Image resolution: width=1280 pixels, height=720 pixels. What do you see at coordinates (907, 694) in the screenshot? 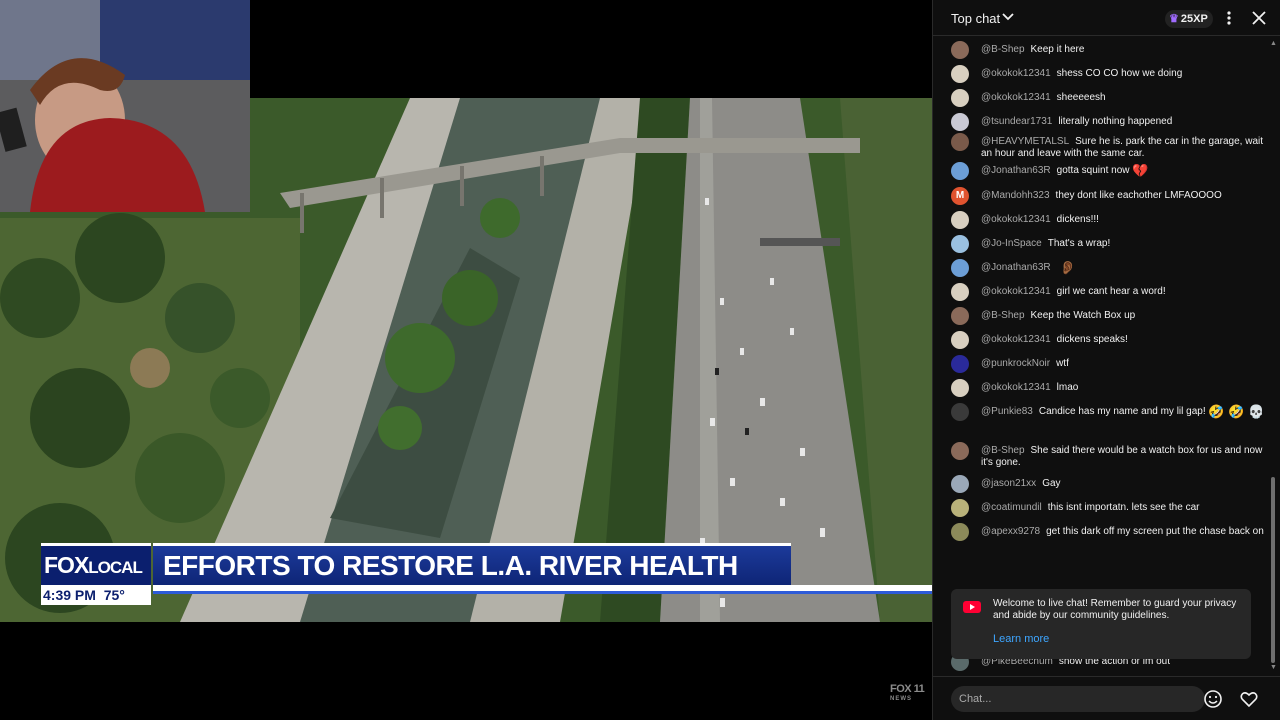
I see `fox11-watermark: FOX 11 NEWS` at bounding box center [907, 694].